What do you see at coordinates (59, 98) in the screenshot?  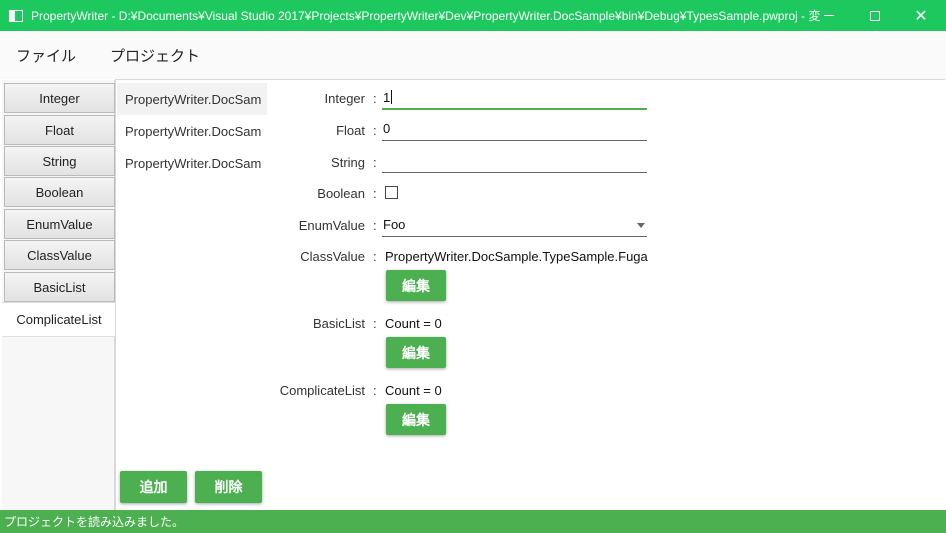 I see `tab-integer: Integer` at bounding box center [59, 98].